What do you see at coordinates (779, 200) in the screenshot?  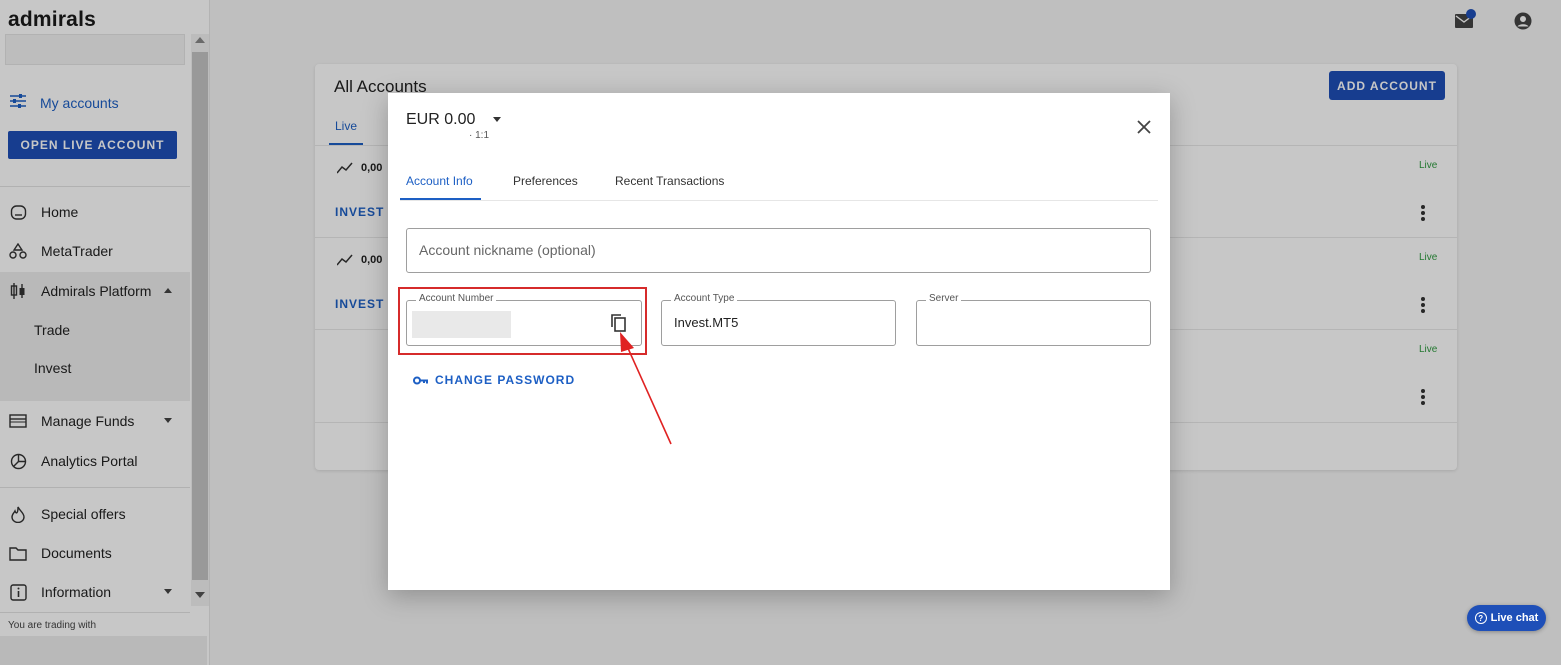 I see `tab-divider` at bounding box center [779, 200].